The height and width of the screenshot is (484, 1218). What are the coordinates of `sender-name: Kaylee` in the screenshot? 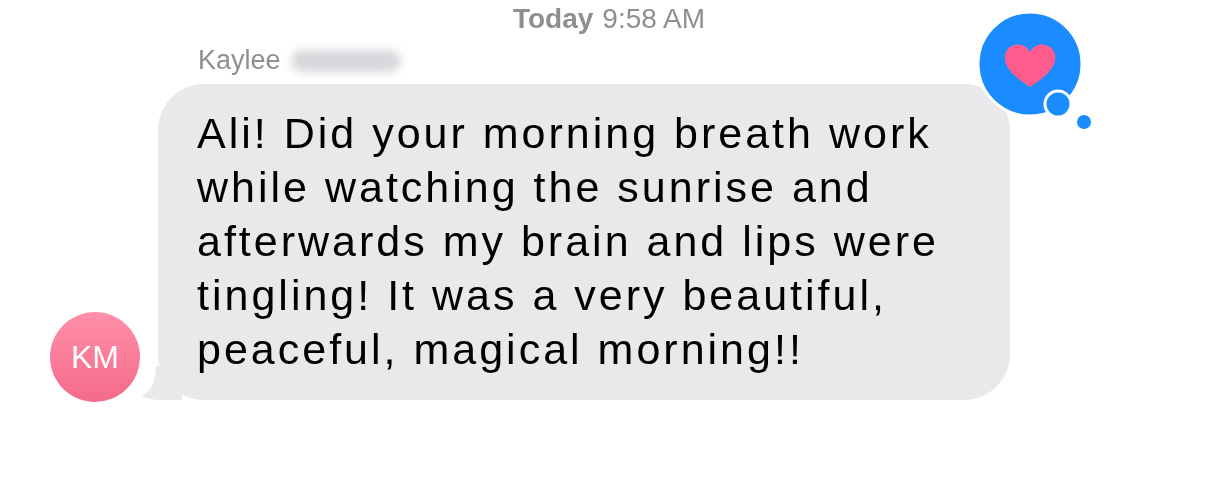 It's located at (239, 60).